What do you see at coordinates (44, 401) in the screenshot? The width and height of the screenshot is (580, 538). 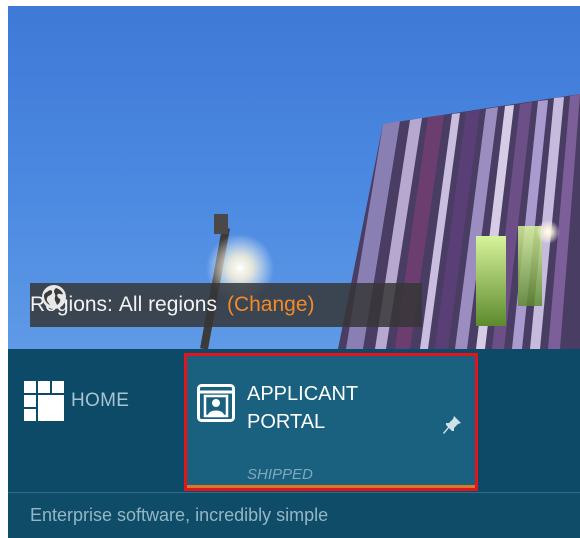 I see `home-grid-icon` at bounding box center [44, 401].